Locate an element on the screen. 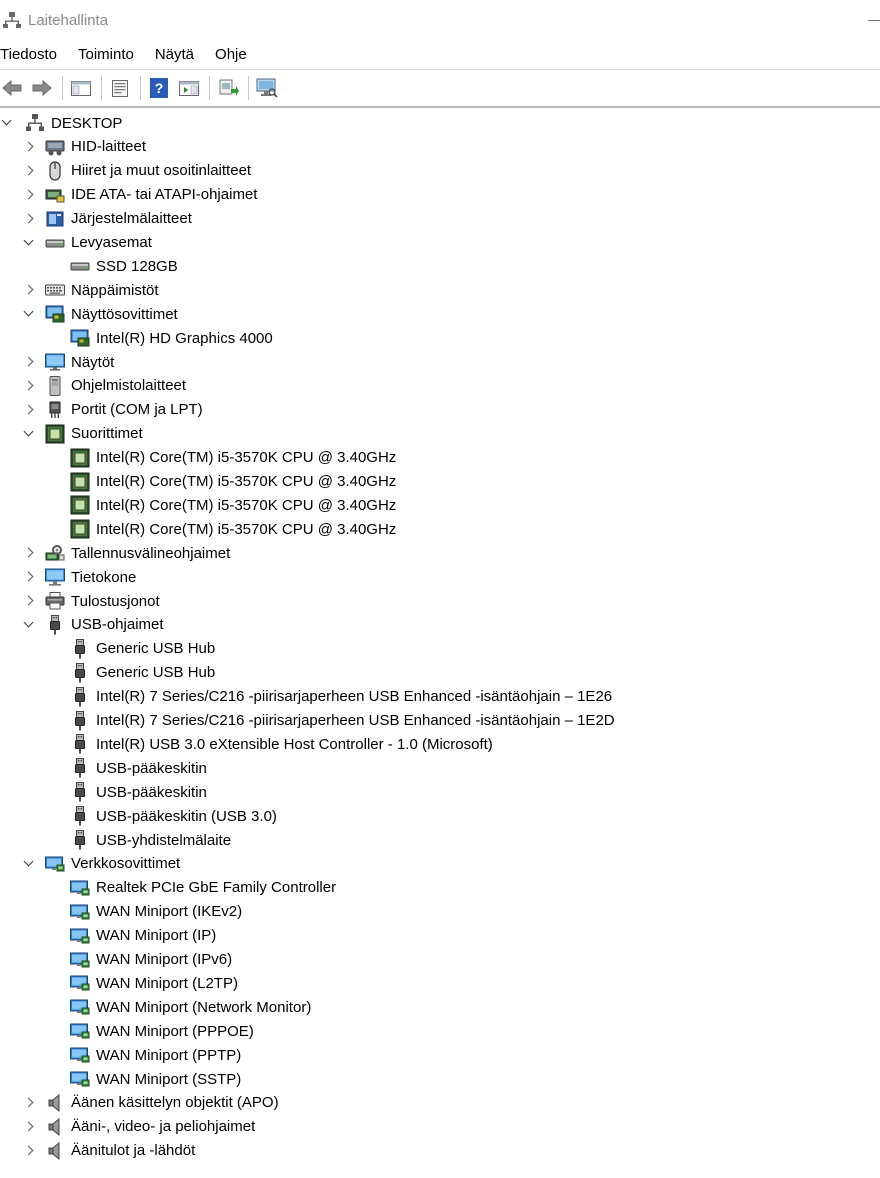  category-hid-laitteet: HID-laitteet is located at coordinates (84, 147).